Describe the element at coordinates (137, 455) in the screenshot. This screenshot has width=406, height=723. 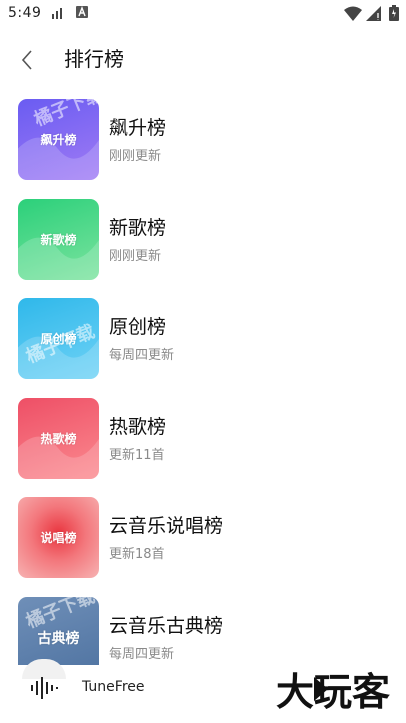
I see `chart-update-info: 更新11首` at that location.